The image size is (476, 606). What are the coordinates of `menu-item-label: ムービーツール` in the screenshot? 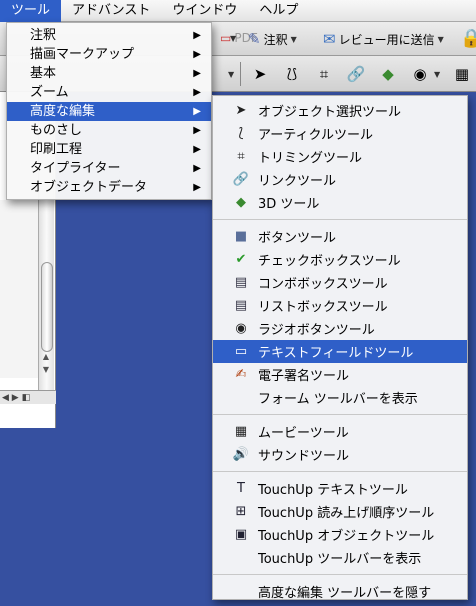 It's located at (303, 433).